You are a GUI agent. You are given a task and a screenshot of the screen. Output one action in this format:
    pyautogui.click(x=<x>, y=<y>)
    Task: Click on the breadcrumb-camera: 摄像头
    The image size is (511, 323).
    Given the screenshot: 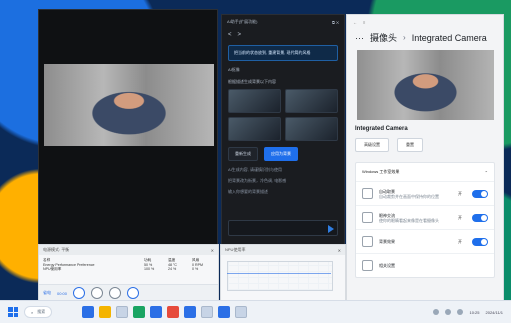 What is the action you would take?
    pyautogui.click(x=383, y=37)
    